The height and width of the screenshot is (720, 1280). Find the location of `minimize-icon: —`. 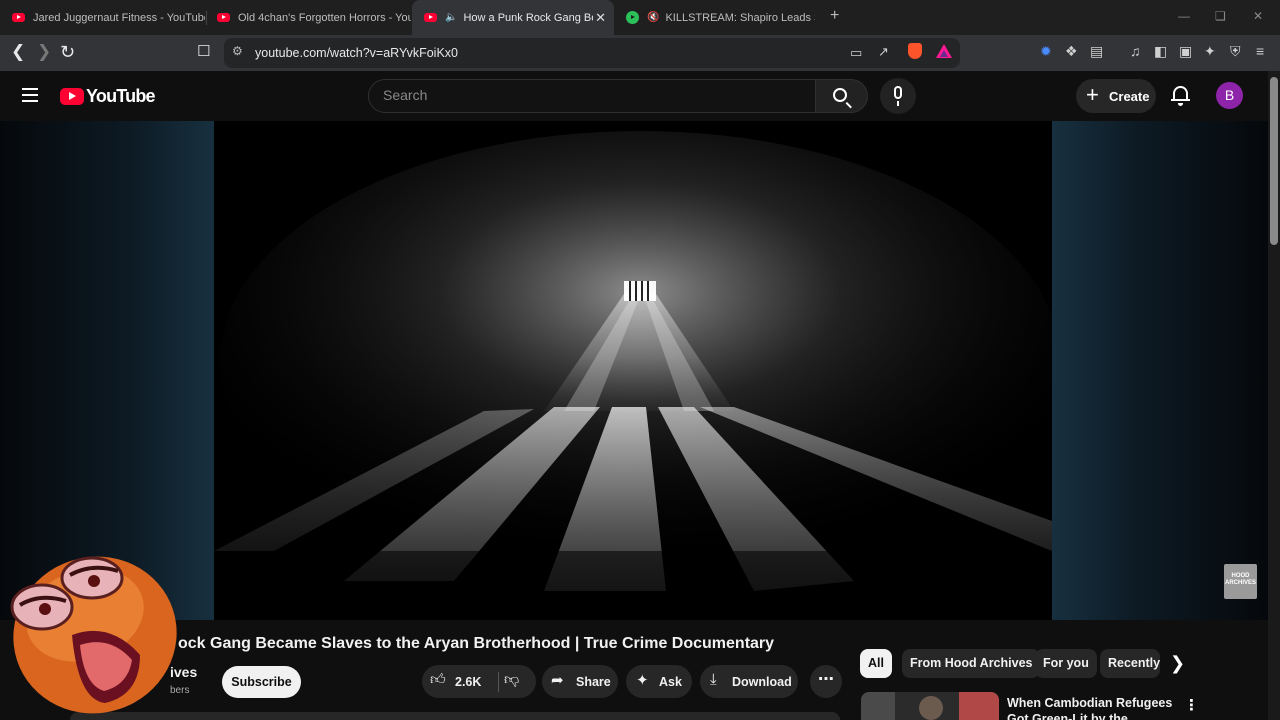

minimize-icon: — is located at coordinates (1184, 16).